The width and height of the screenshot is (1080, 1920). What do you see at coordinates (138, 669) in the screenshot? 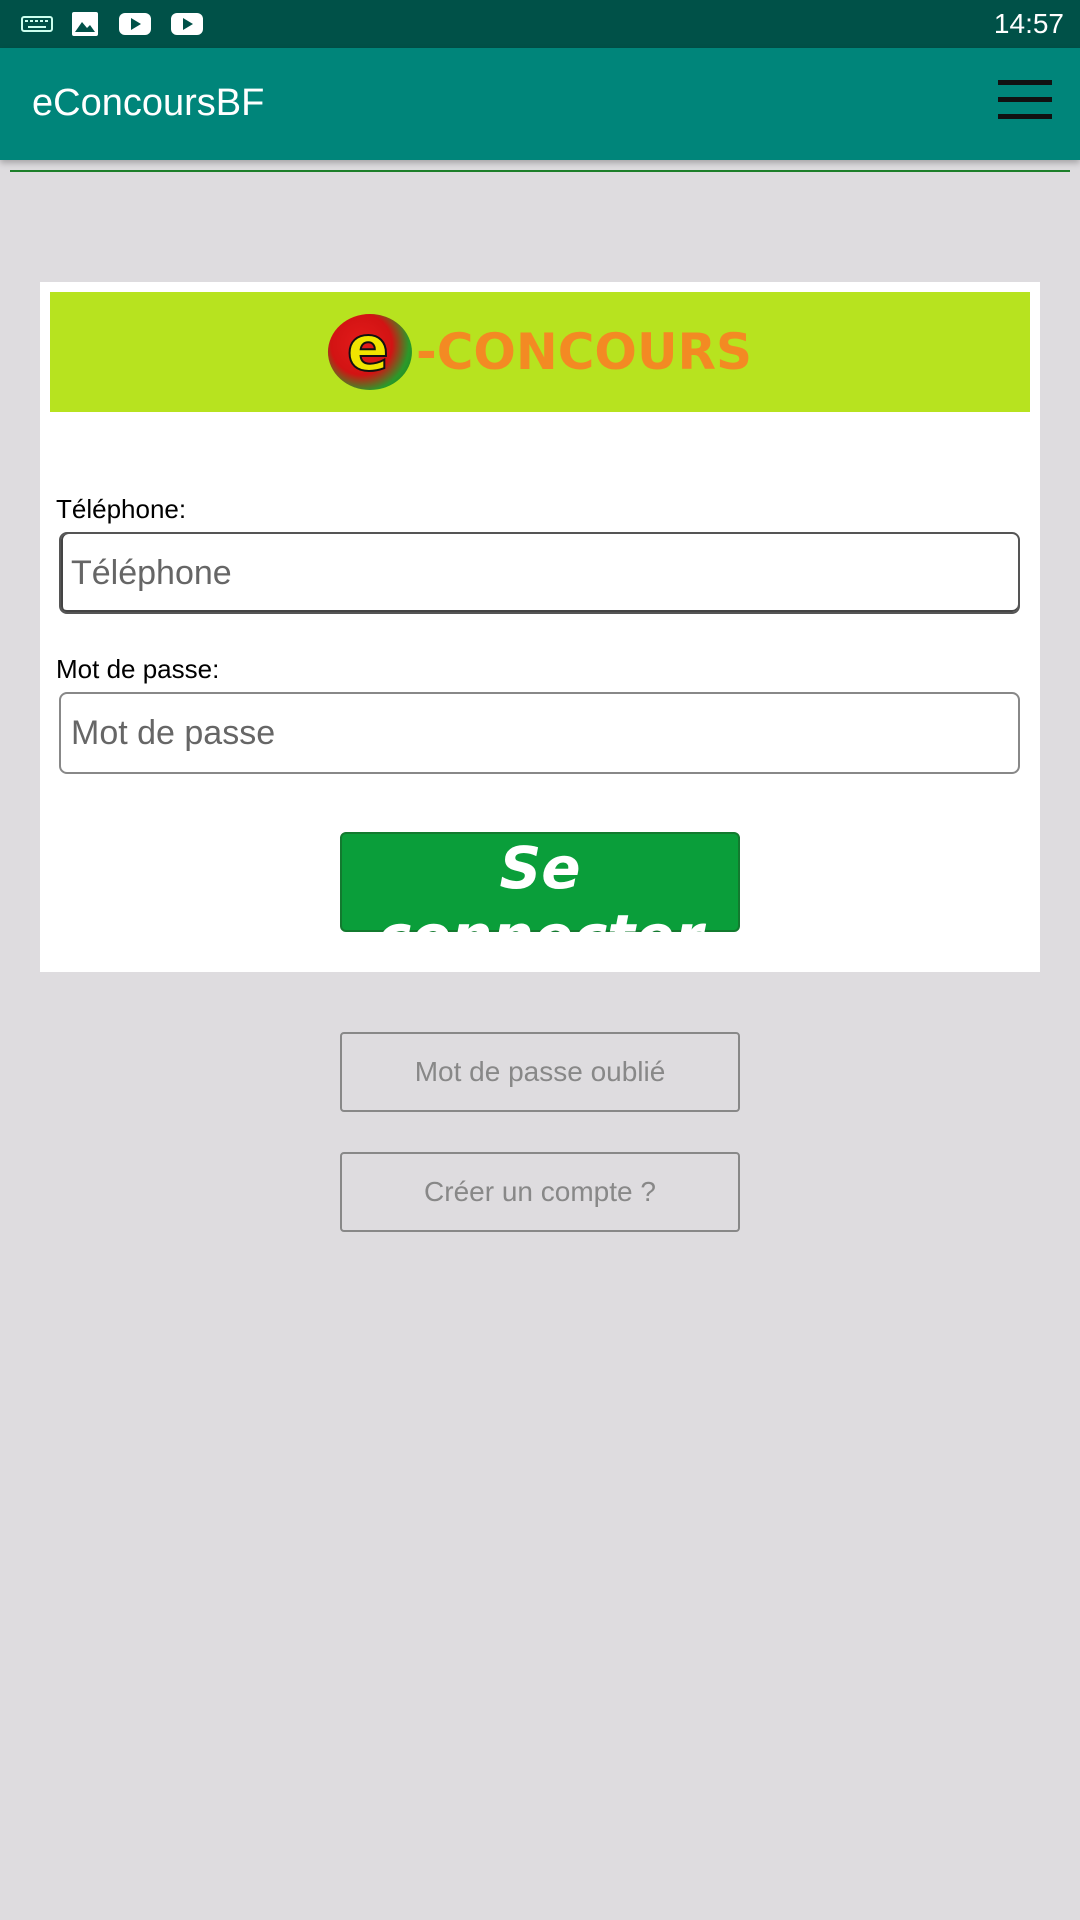
I see `password-label: Mot de passe:` at bounding box center [138, 669].